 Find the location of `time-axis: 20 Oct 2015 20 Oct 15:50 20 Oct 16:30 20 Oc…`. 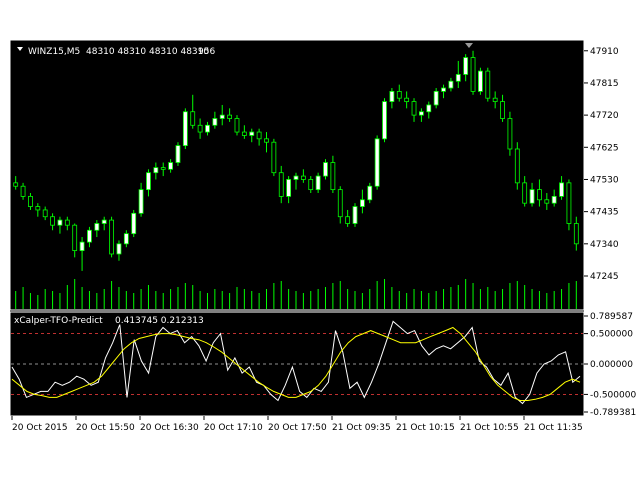

time-axis: 20 Oct 2015 20 Oct 15:50 20 Oct 16:30 20 Oc… is located at coordinates (297, 424).